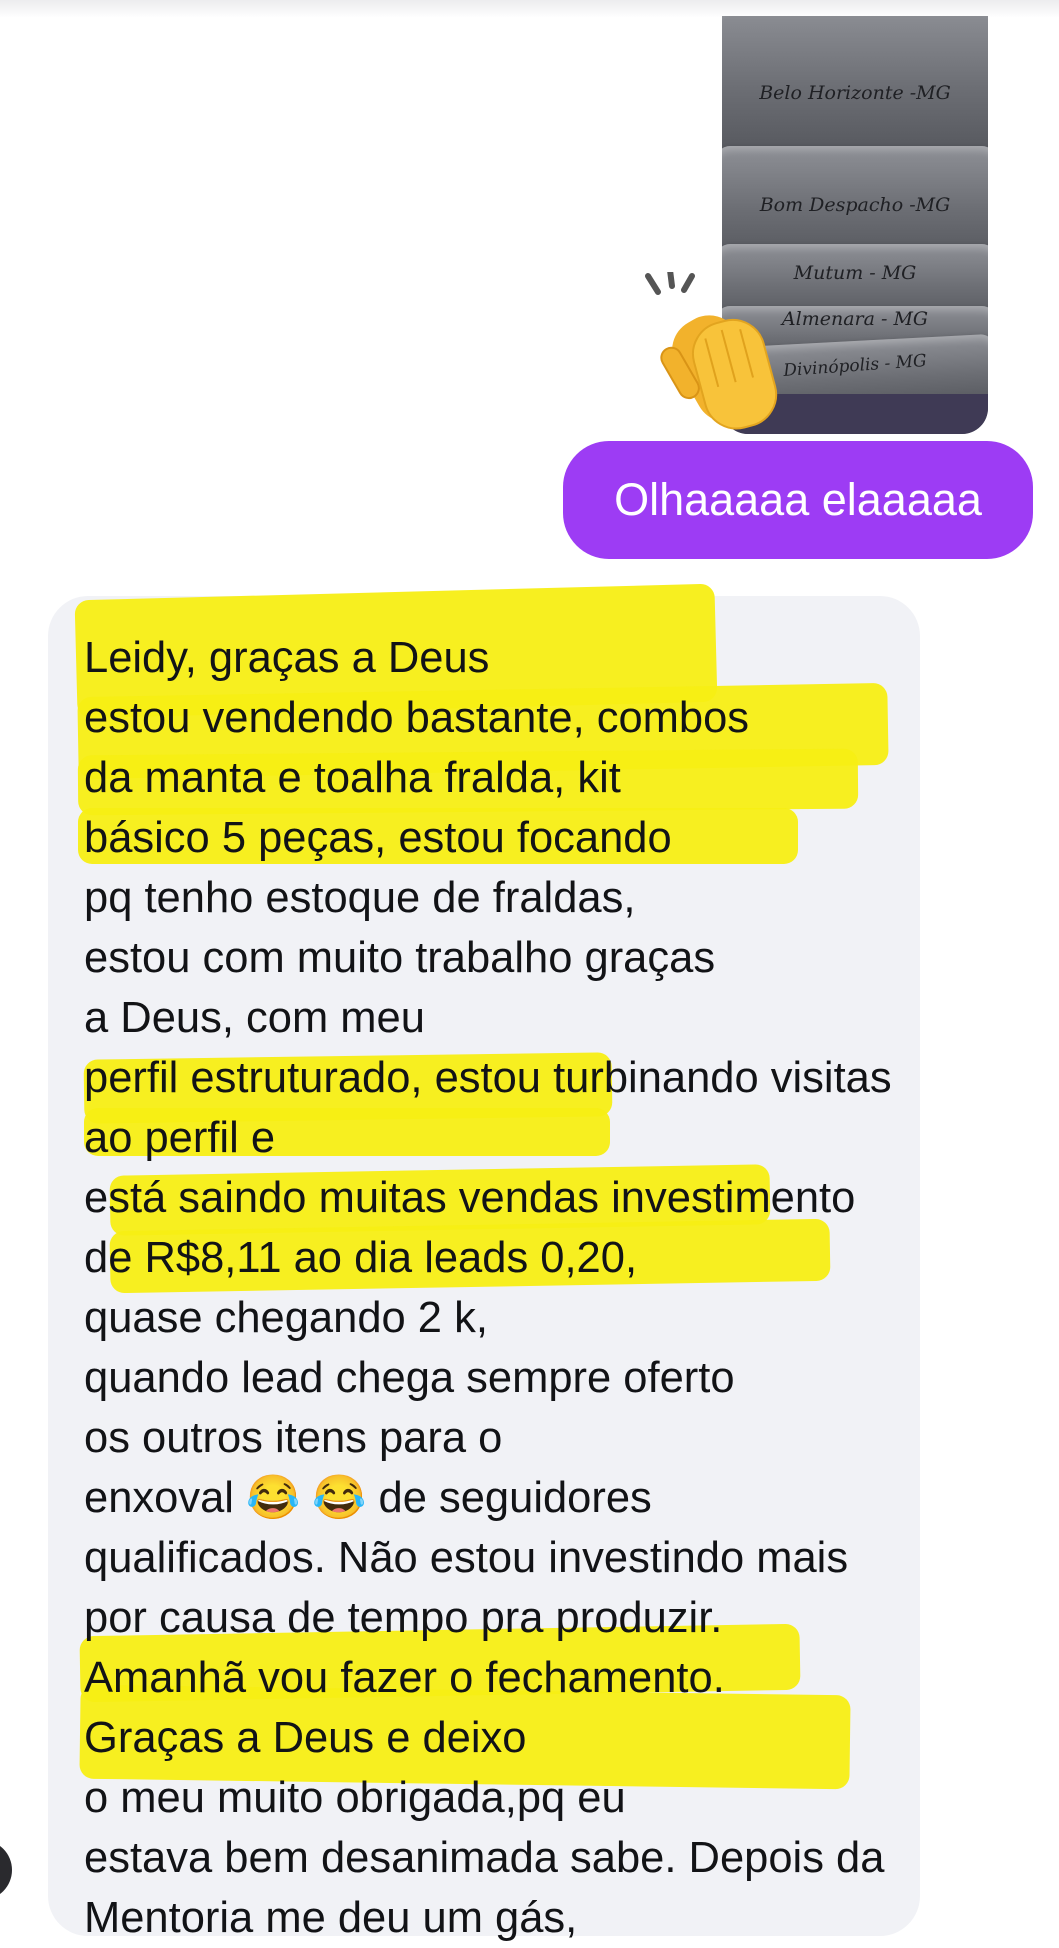 This screenshot has height=1948, width=1059. What do you see at coordinates (711, 351) in the screenshot?
I see `clapping-hands-icon` at bounding box center [711, 351].